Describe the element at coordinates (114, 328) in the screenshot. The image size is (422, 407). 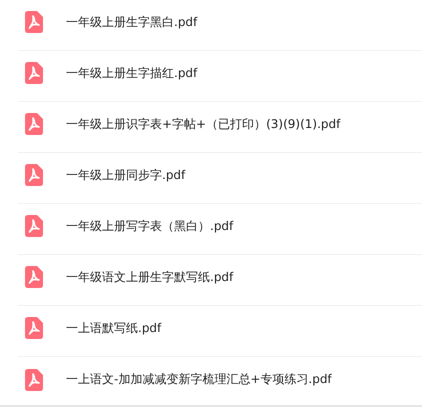
I see `file-name: 一上语默写纸.pdf` at that location.